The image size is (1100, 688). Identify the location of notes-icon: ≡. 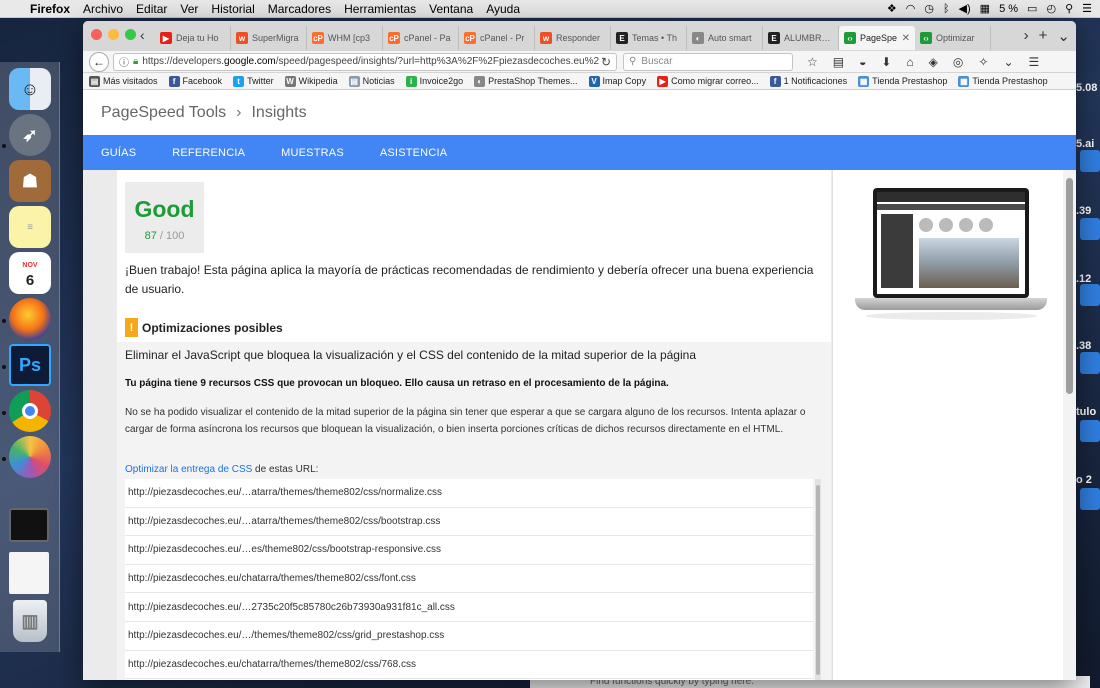
(30, 227).